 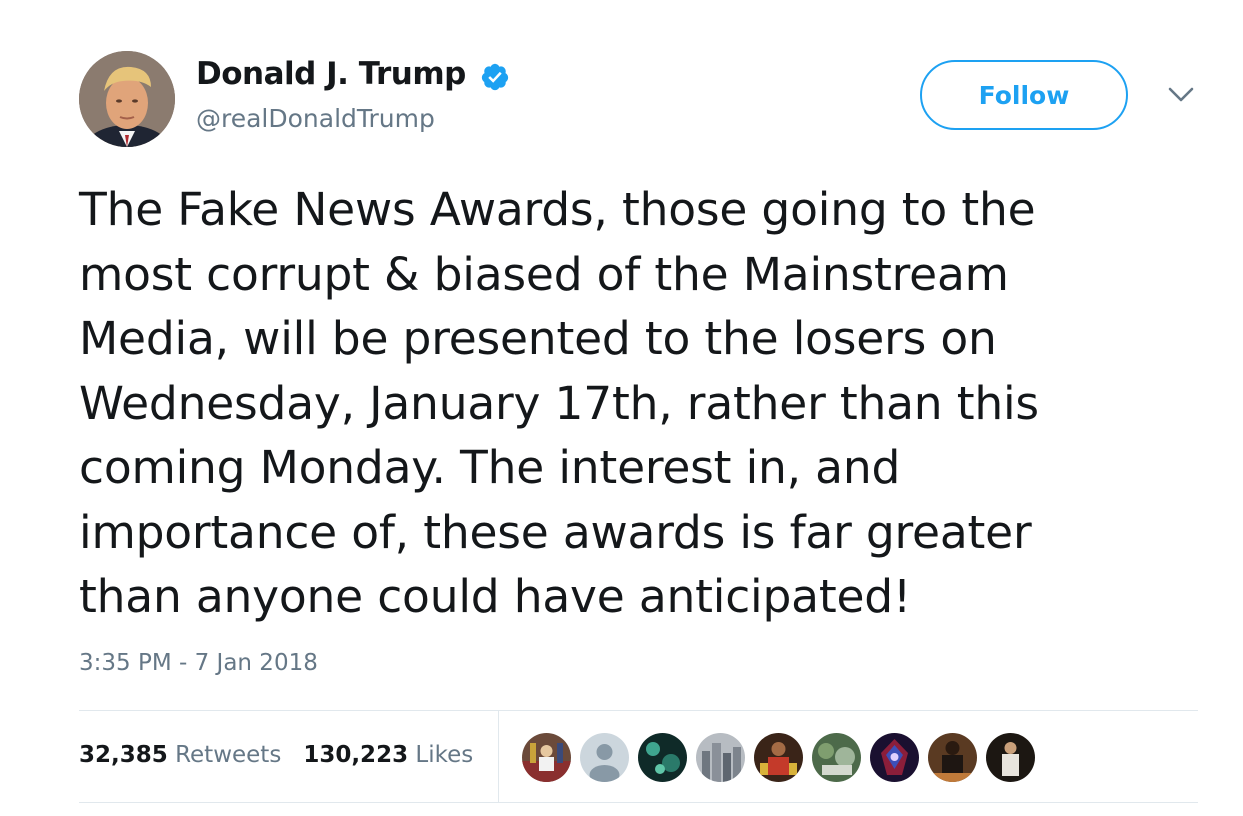 I want to click on author-name: Donald J. Trump, so click(x=331, y=74).